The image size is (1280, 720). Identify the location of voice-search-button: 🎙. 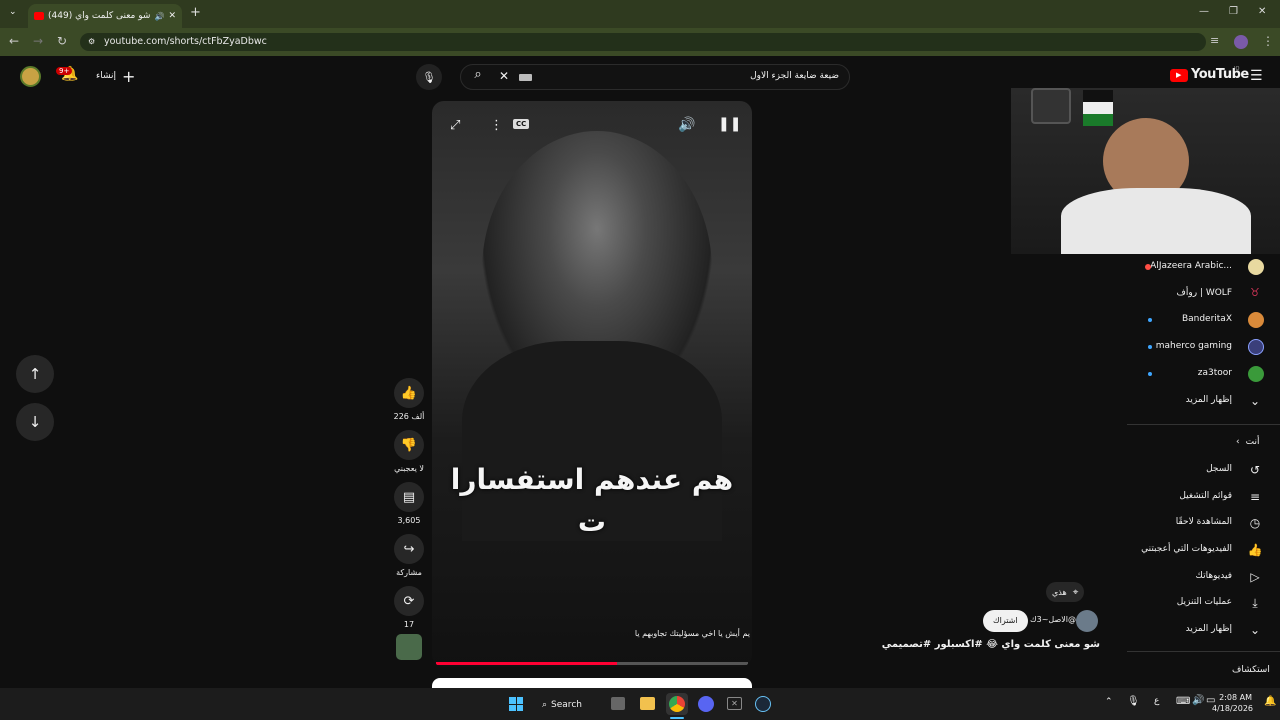
(429, 77).